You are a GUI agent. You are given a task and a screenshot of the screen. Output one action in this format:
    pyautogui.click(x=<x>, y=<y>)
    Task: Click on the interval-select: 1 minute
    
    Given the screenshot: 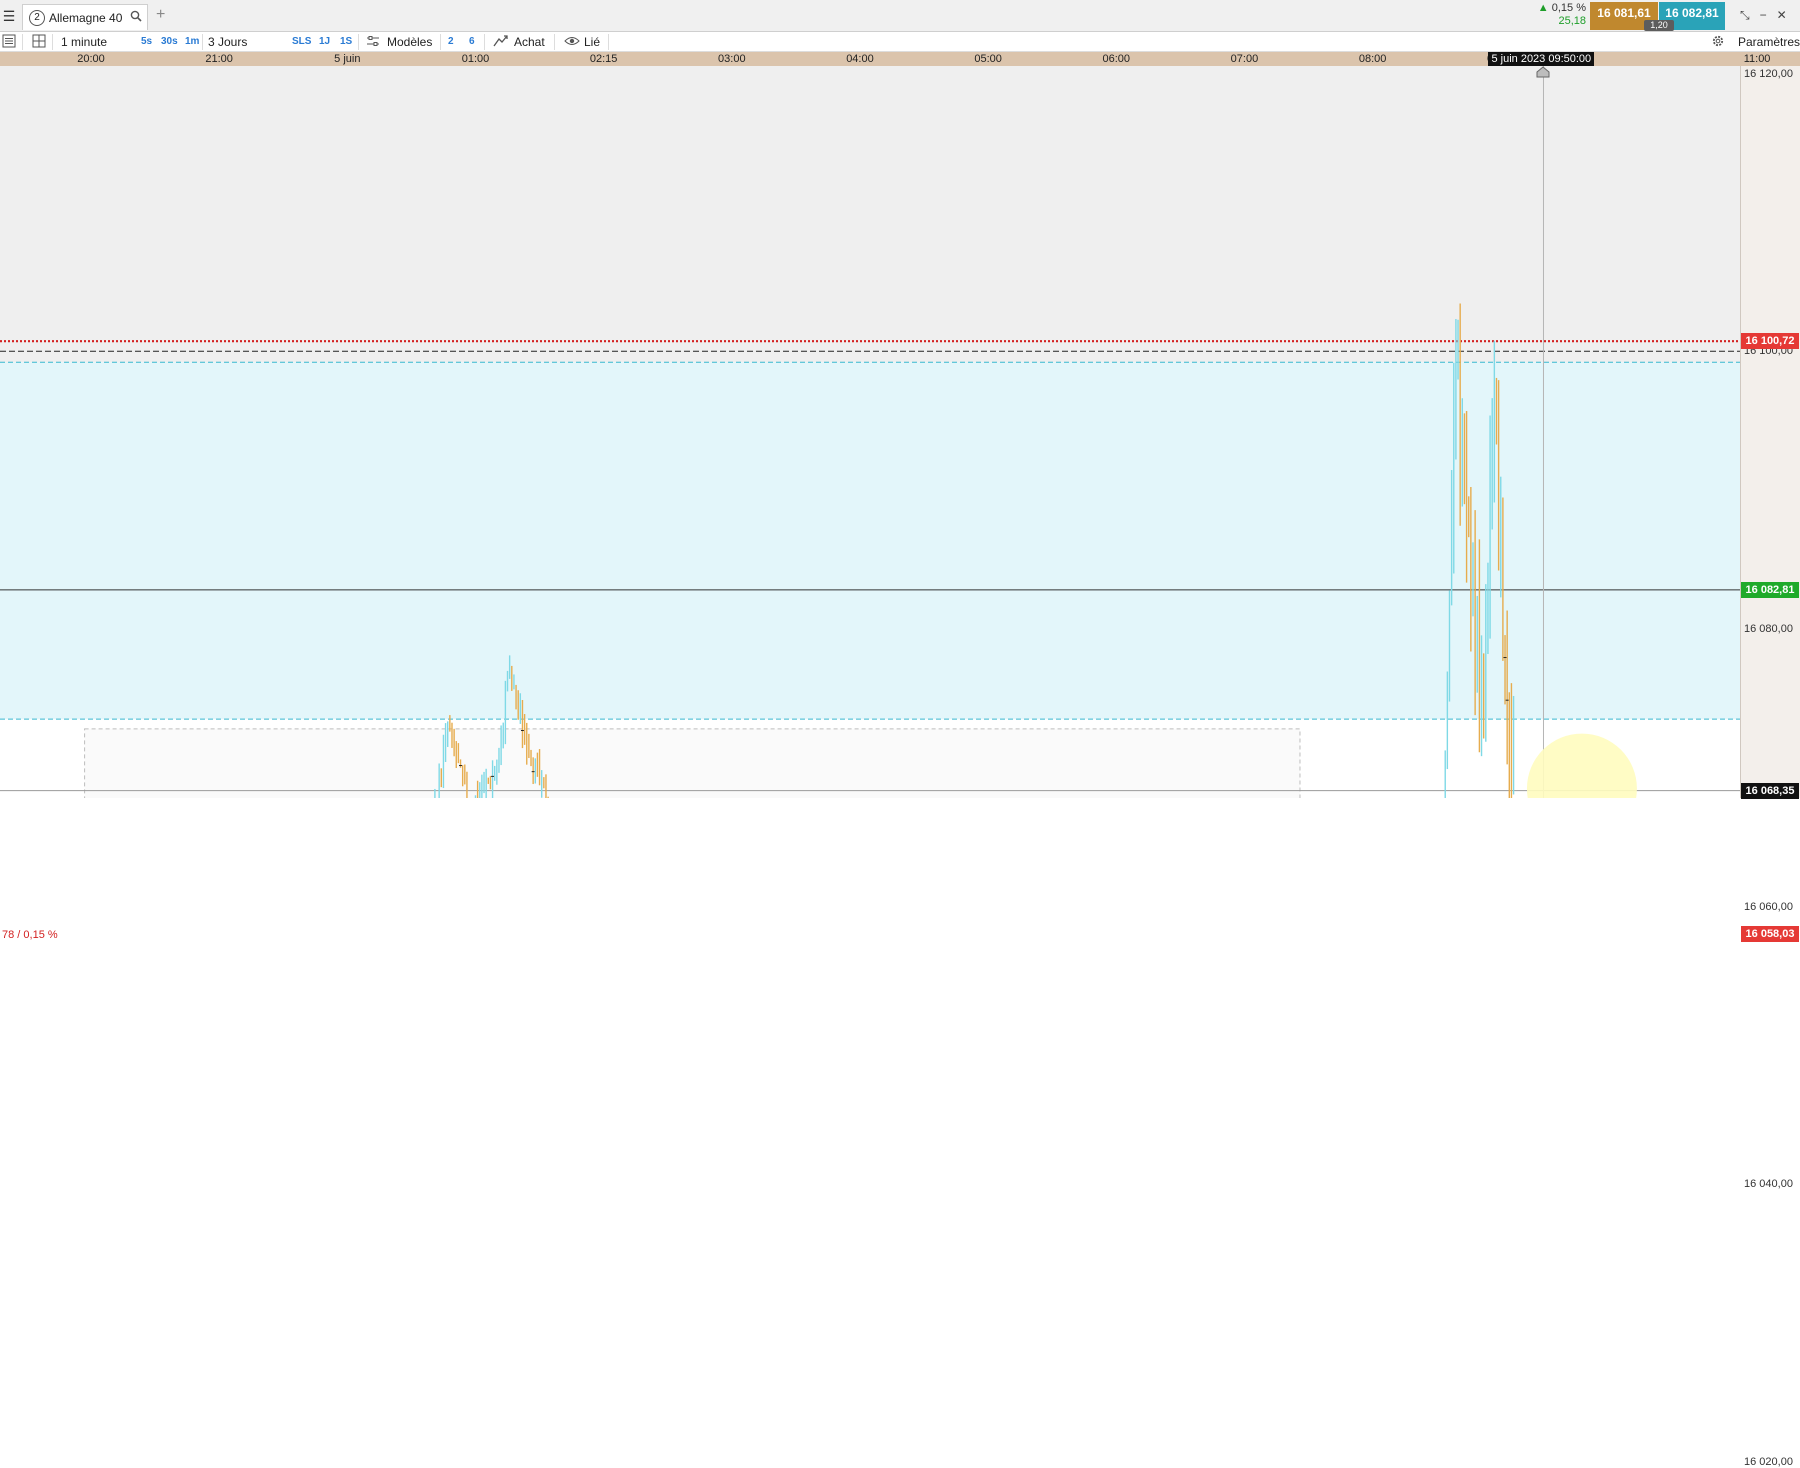 What is the action you would take?
    pyautogui.click(x=84, y=42)
    